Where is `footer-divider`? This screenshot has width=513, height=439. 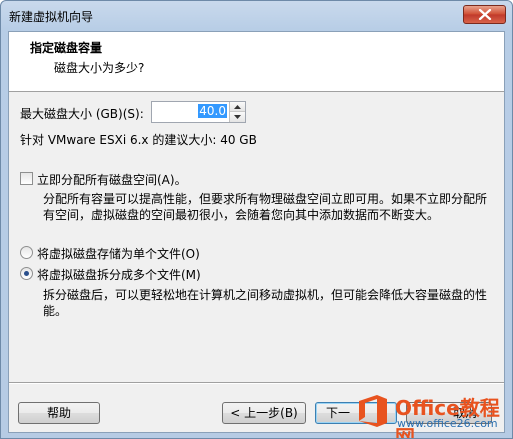 footer-divider is located at coordinates (256, 383).